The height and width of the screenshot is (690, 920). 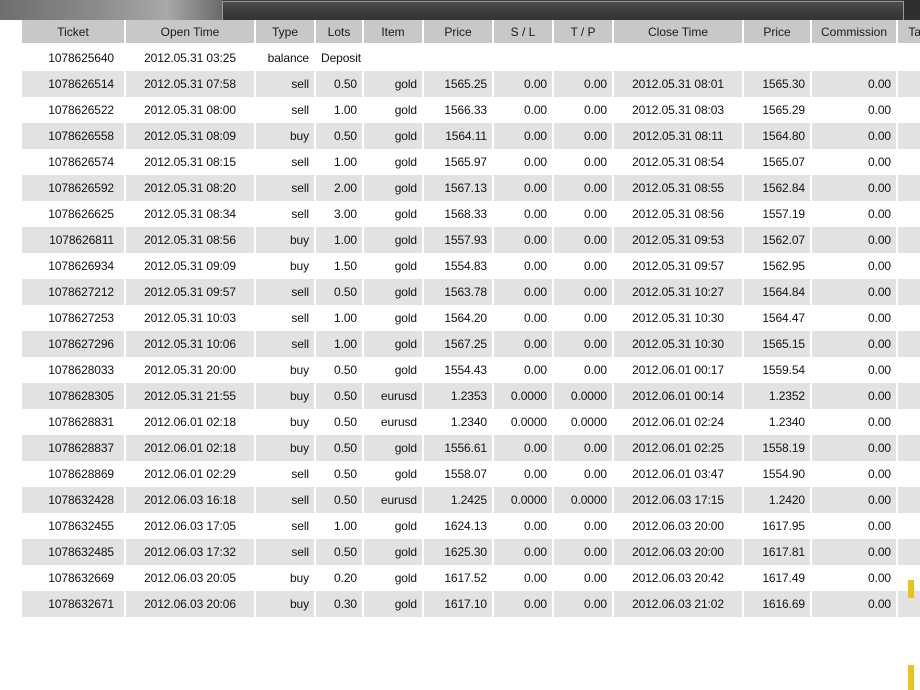 I want to click on column-header-commission: Commission, so click(x=854, y=32).